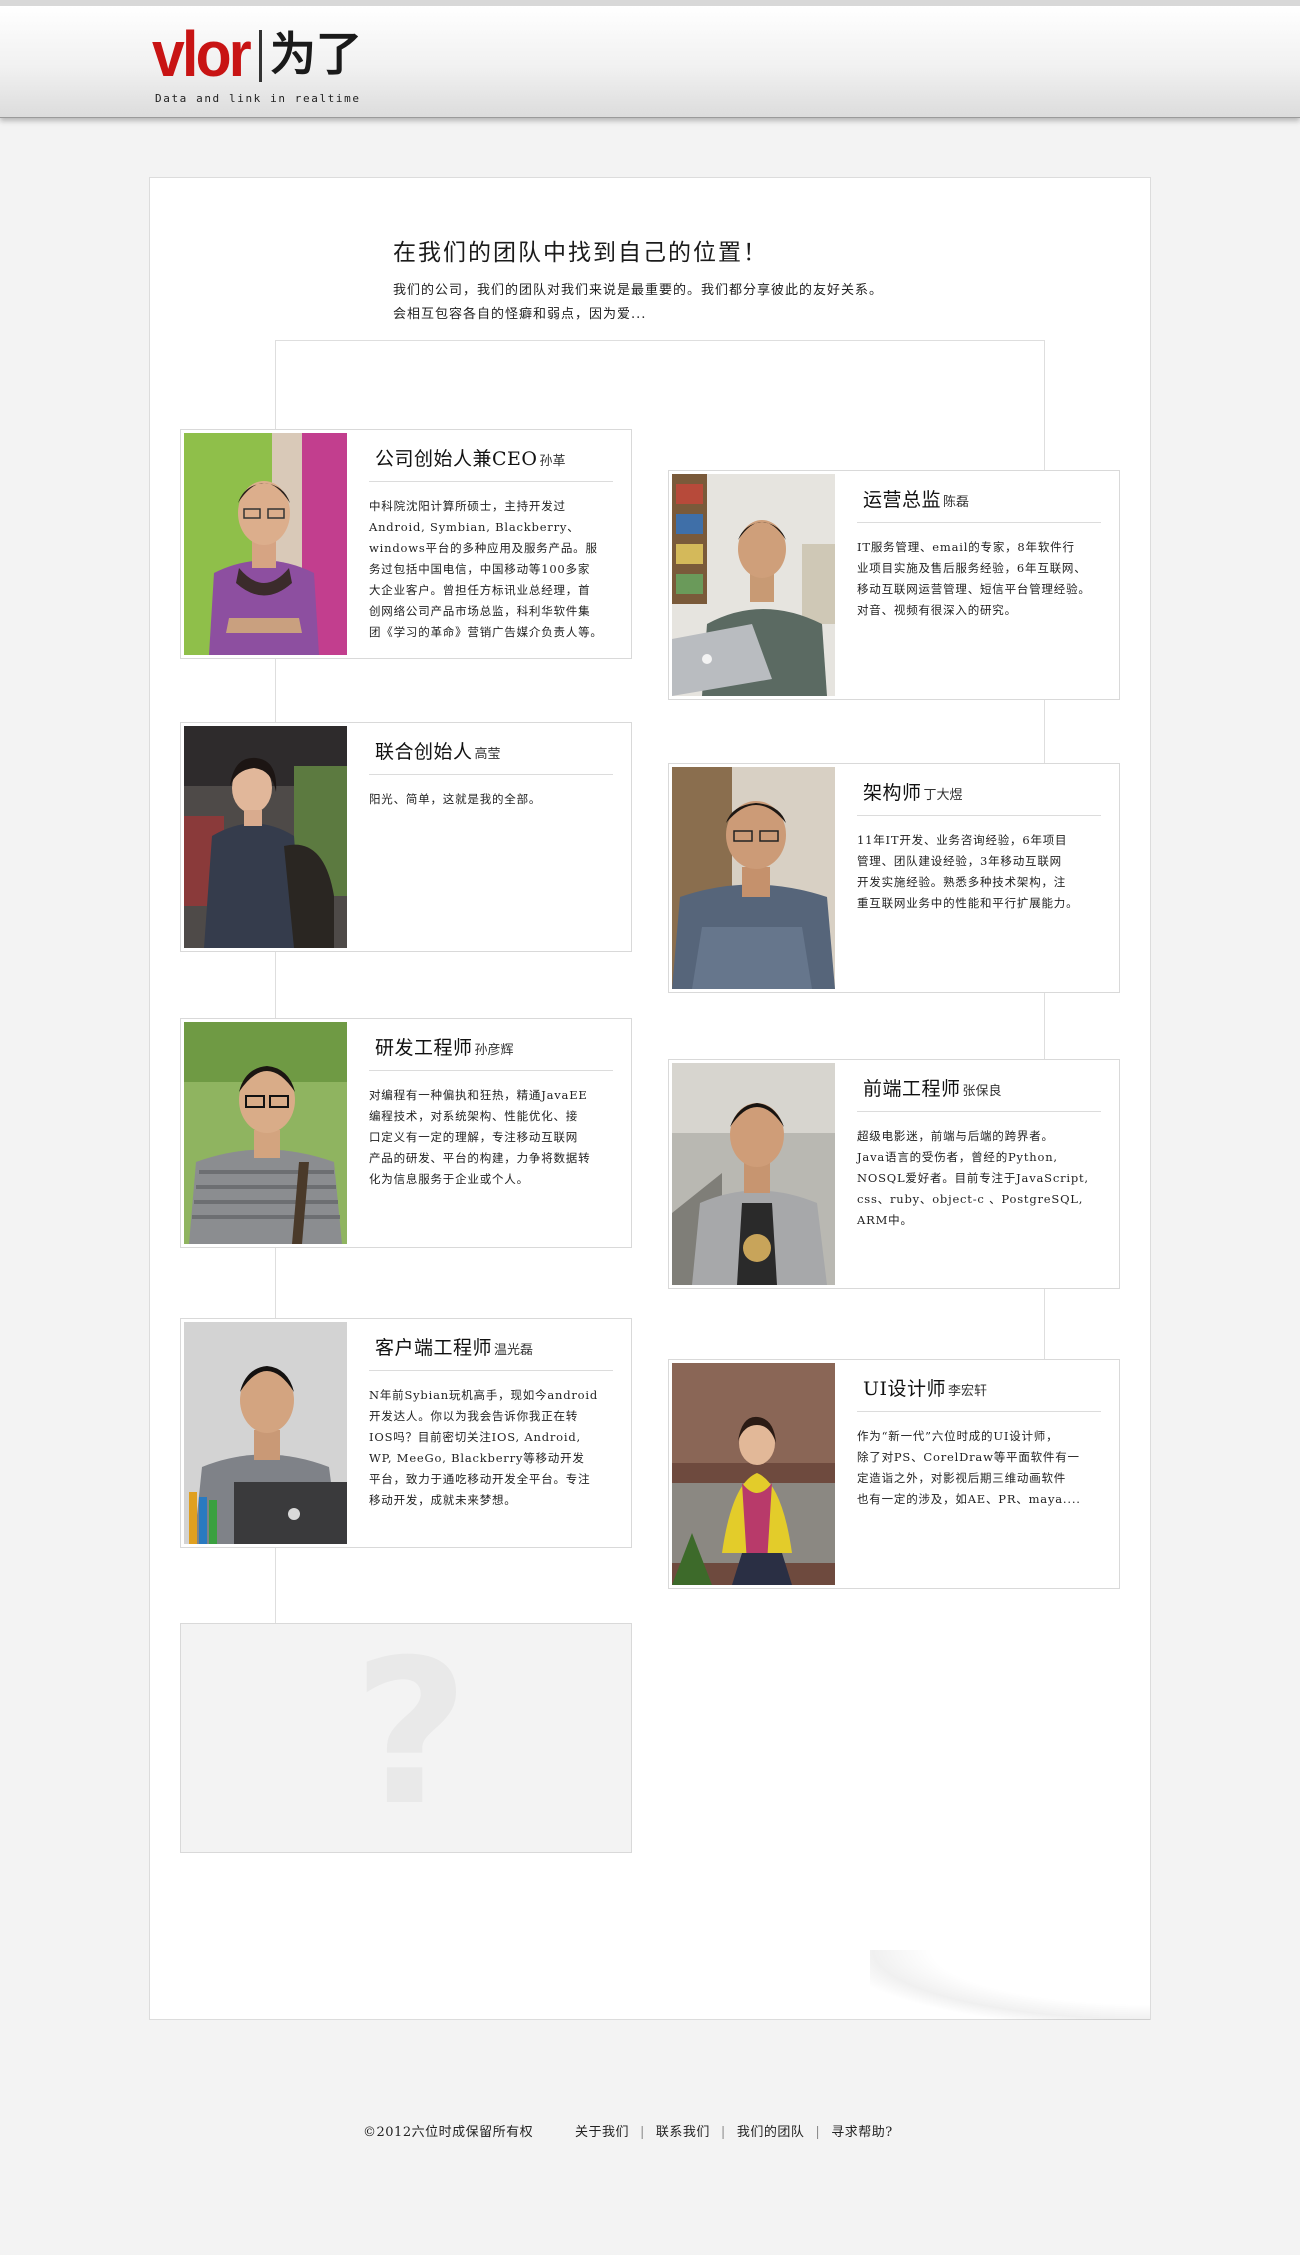  What do you see at coordinates (982, 1091) in the screenshot?
I see `member-name: 张保良` at bounding box center [982, 1091].